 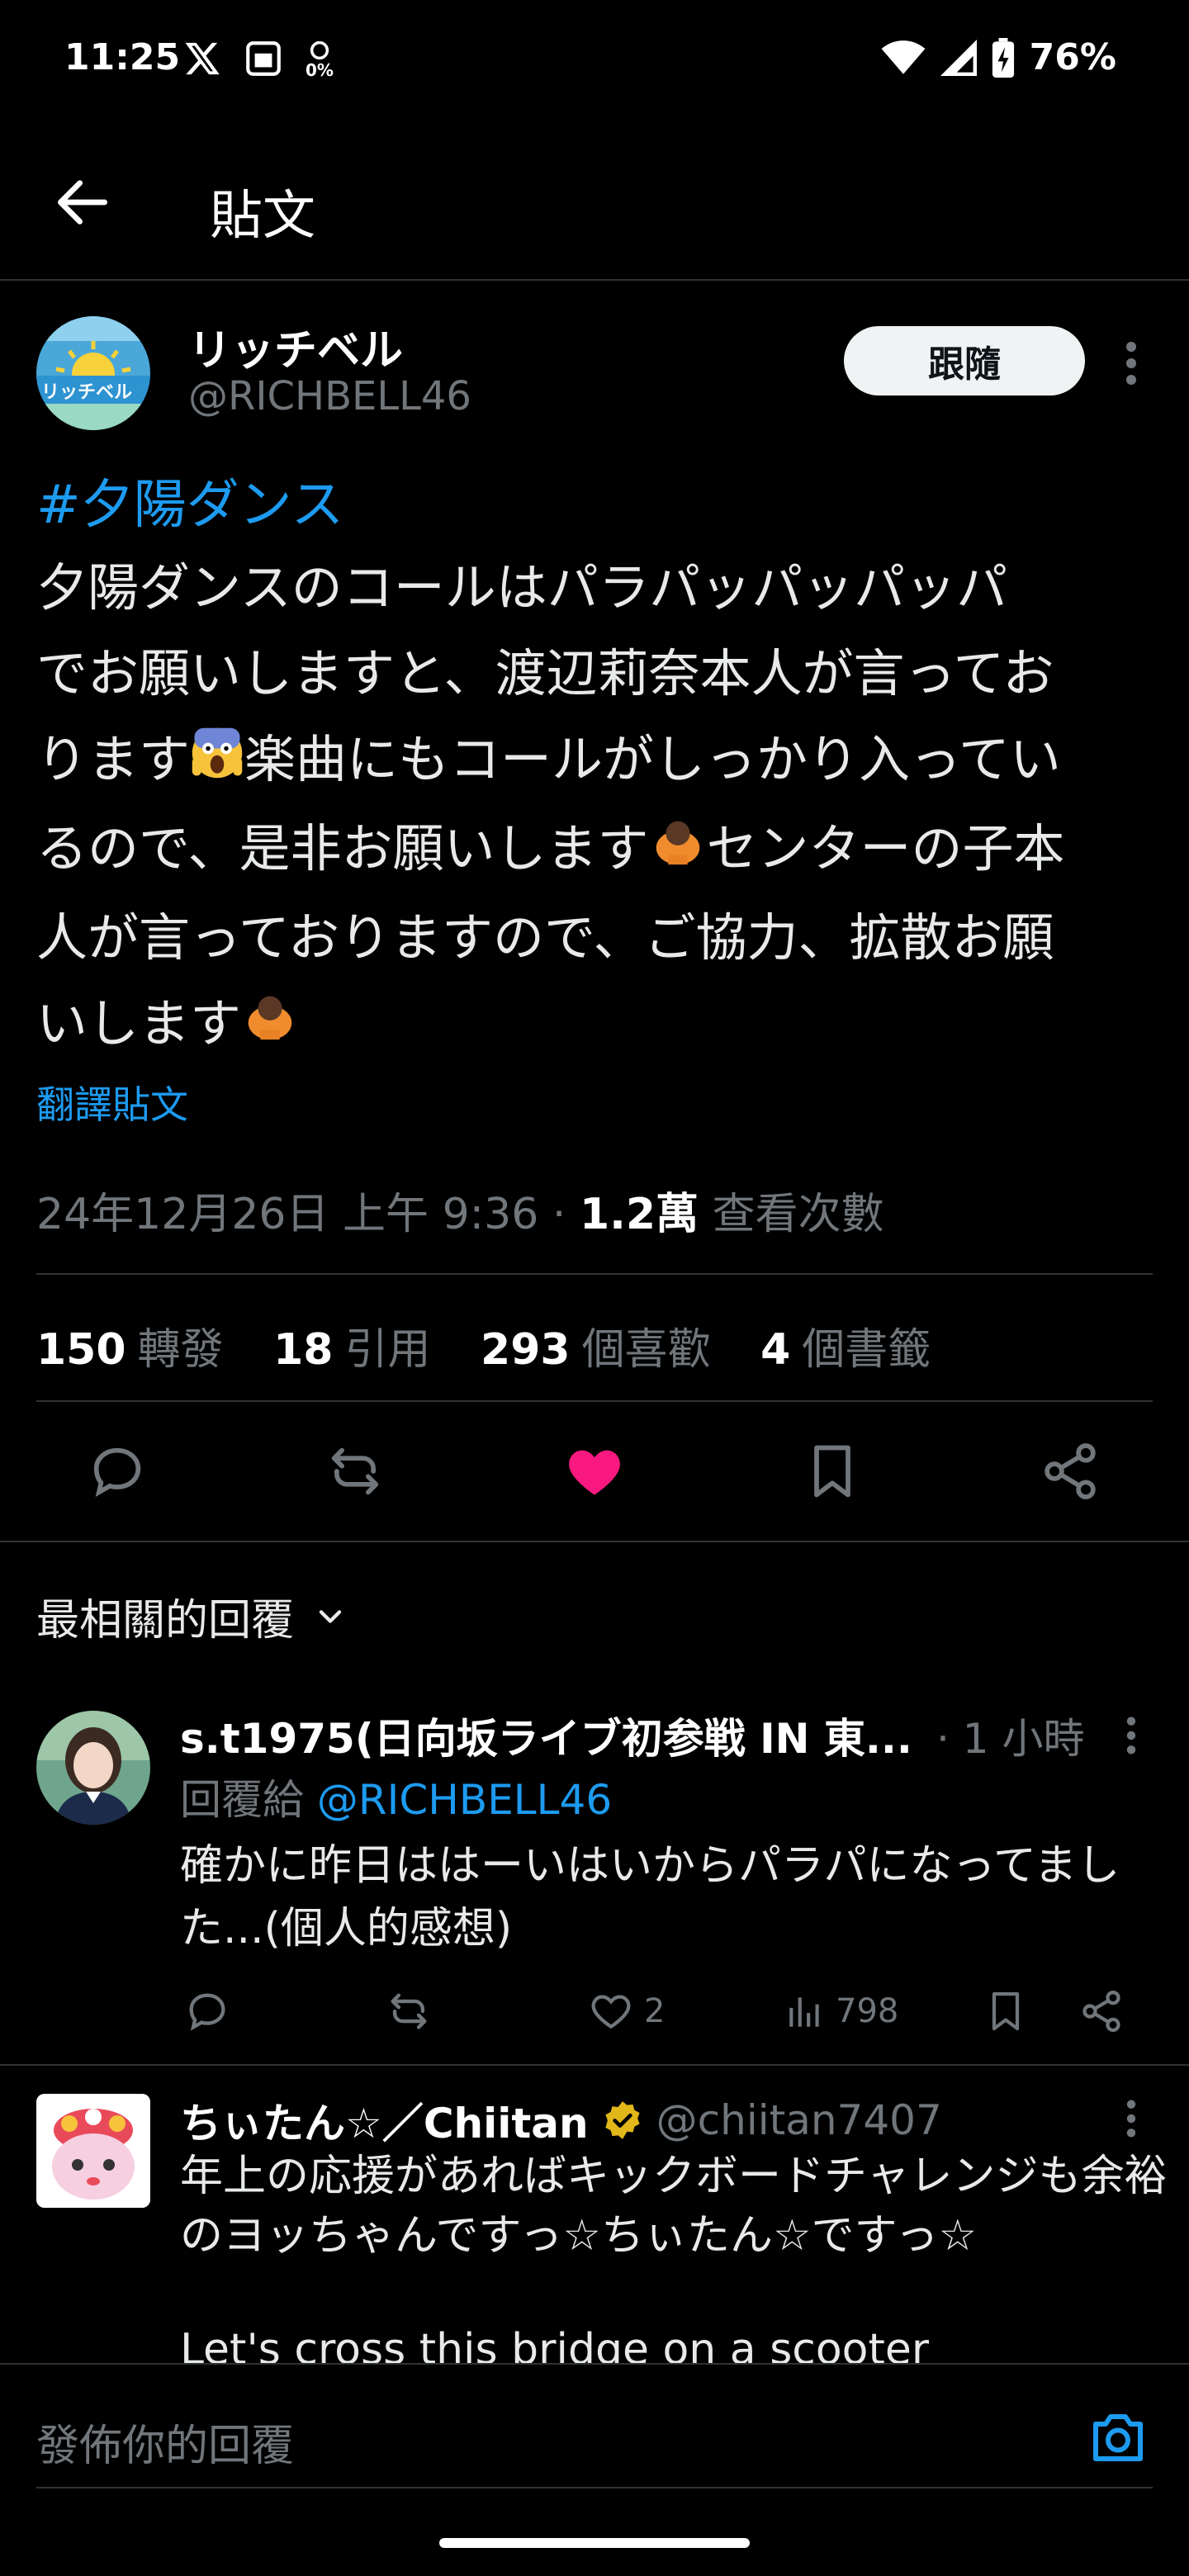 What do you see at coordinates (460, 1210) in the screenshot?
I see `post-meta: 24年12月26日 上午 9:36 · 1.2萬 查看次數` at bounding box center [460, 1210].